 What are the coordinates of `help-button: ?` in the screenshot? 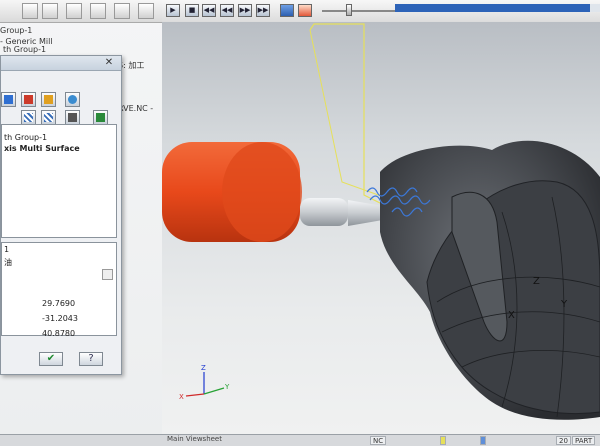 It's located at (91, 359).